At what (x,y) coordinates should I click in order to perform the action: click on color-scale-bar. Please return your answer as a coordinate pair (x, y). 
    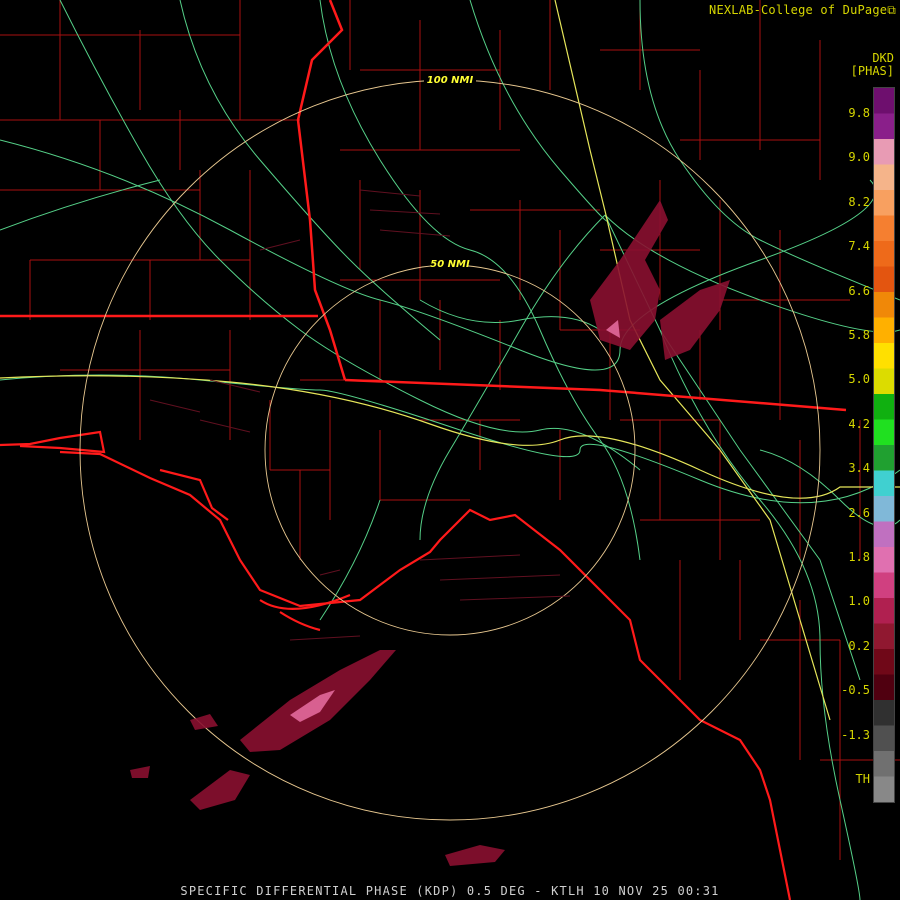
    Looking at the image, I should click on (884, 445).